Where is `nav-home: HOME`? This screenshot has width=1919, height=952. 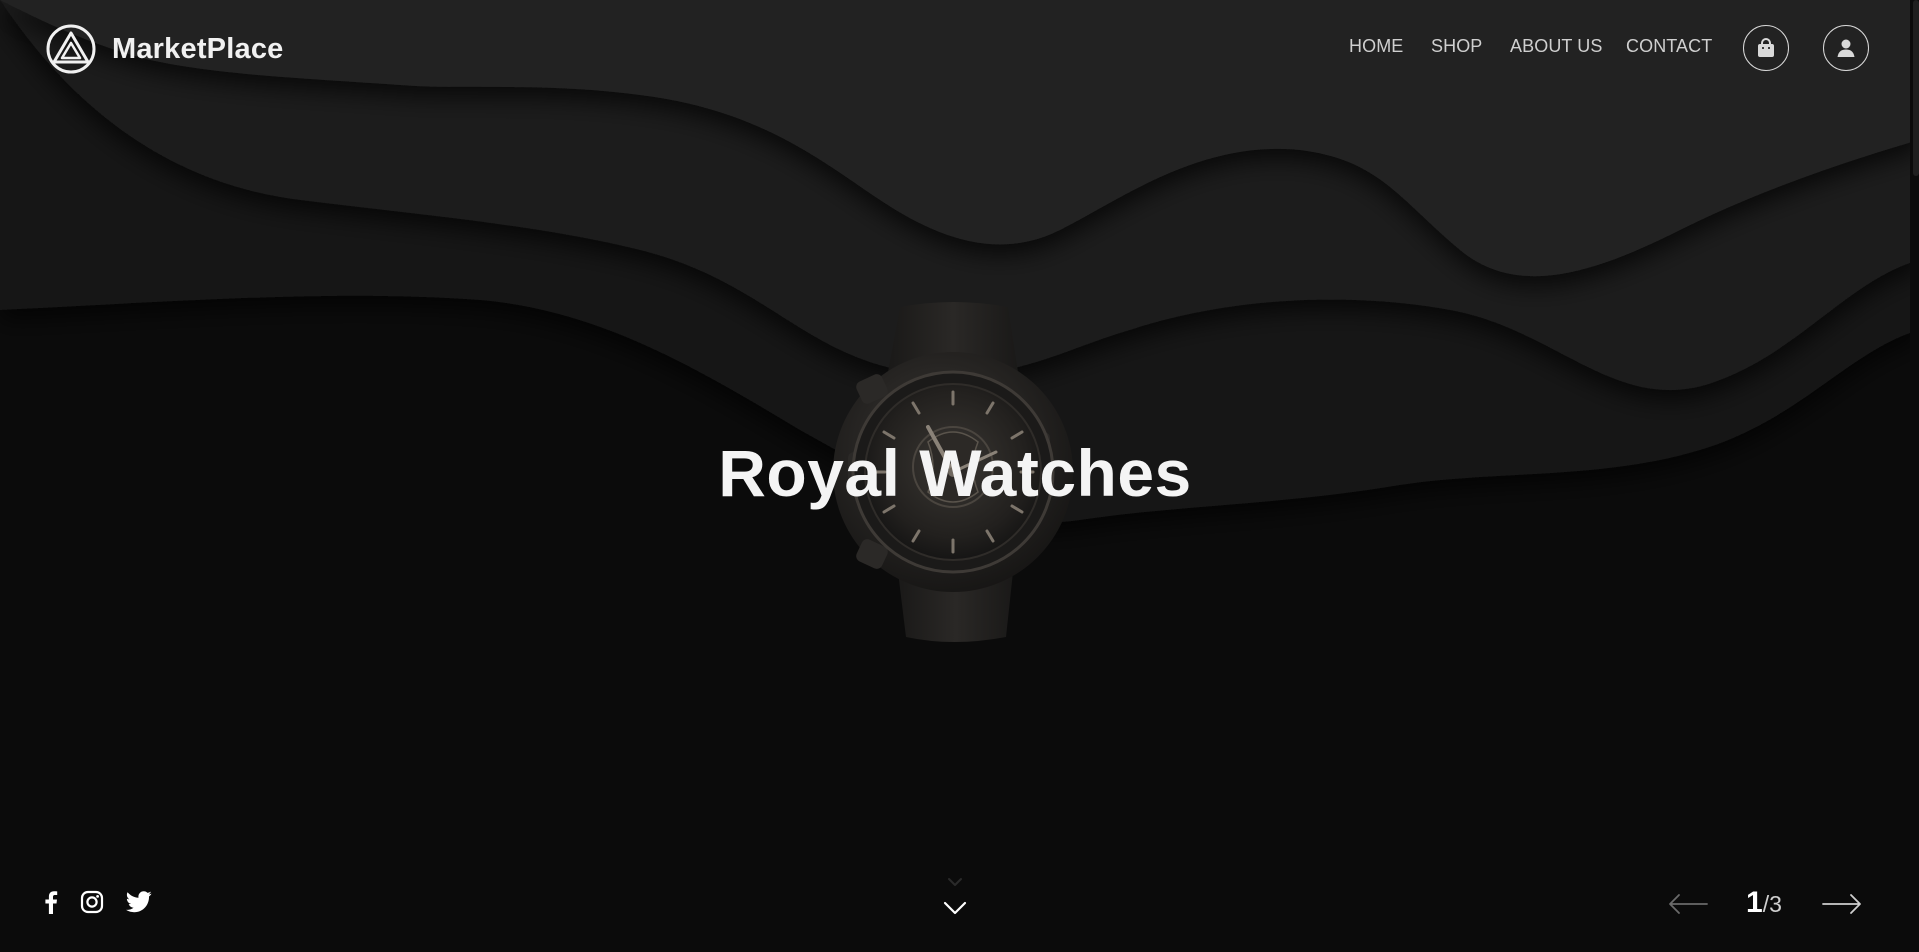 nav-home: HOME is located at coordinates (1376, 46).